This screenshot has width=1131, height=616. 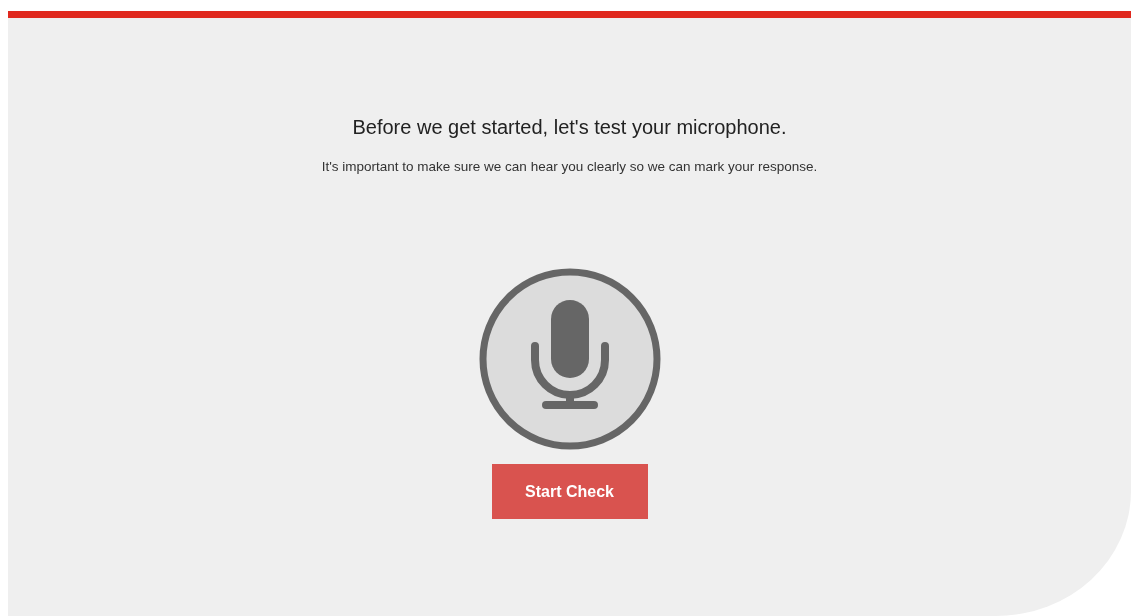 I want to click on heading: Before we get started, let's test your microphone., so click(x=569, y=127).